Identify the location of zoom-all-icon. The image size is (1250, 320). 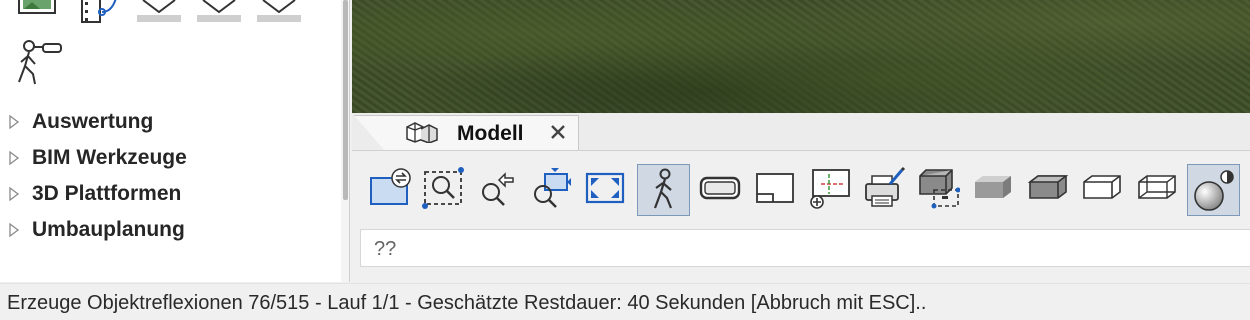
(605, 188).